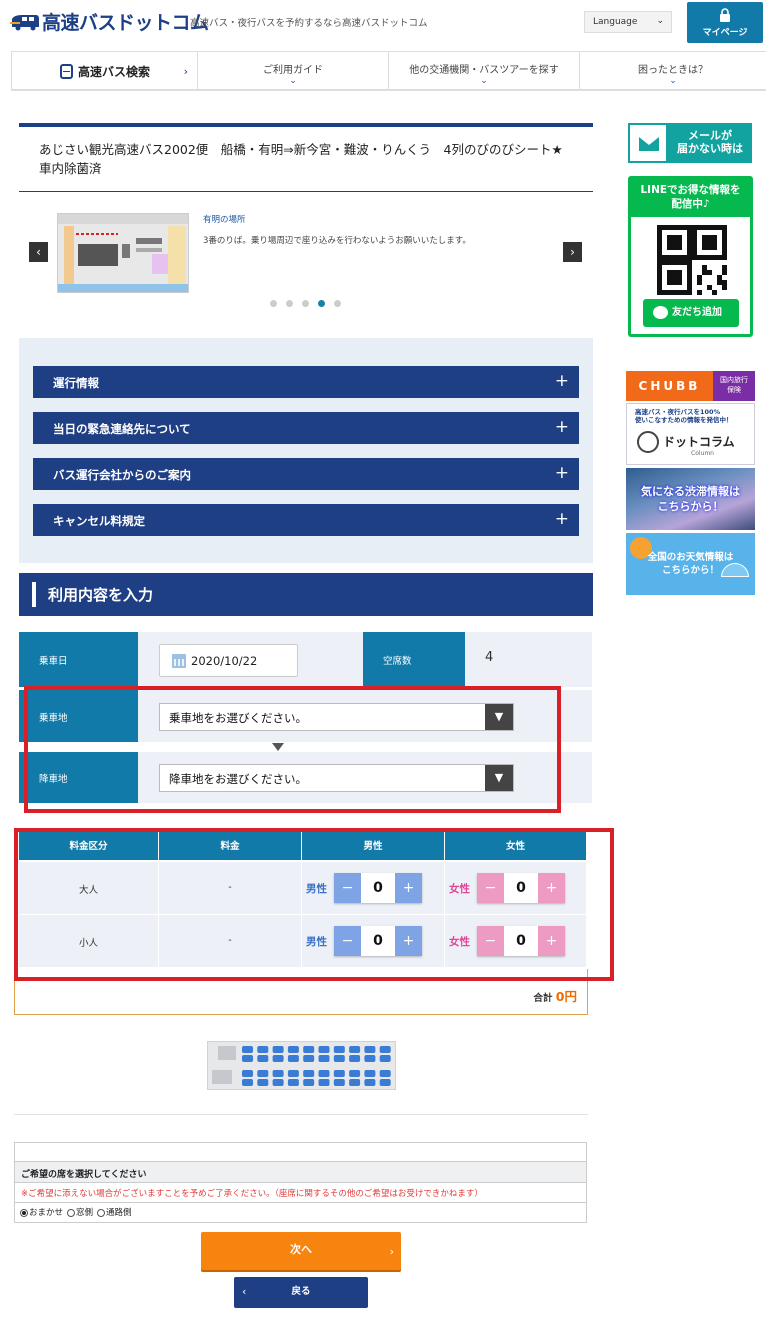 The height and width of the screenshot is (1323, 766). Describe the element at coordinates (561, 427) in the screenshot. I see `plus-icon: +` at that location.